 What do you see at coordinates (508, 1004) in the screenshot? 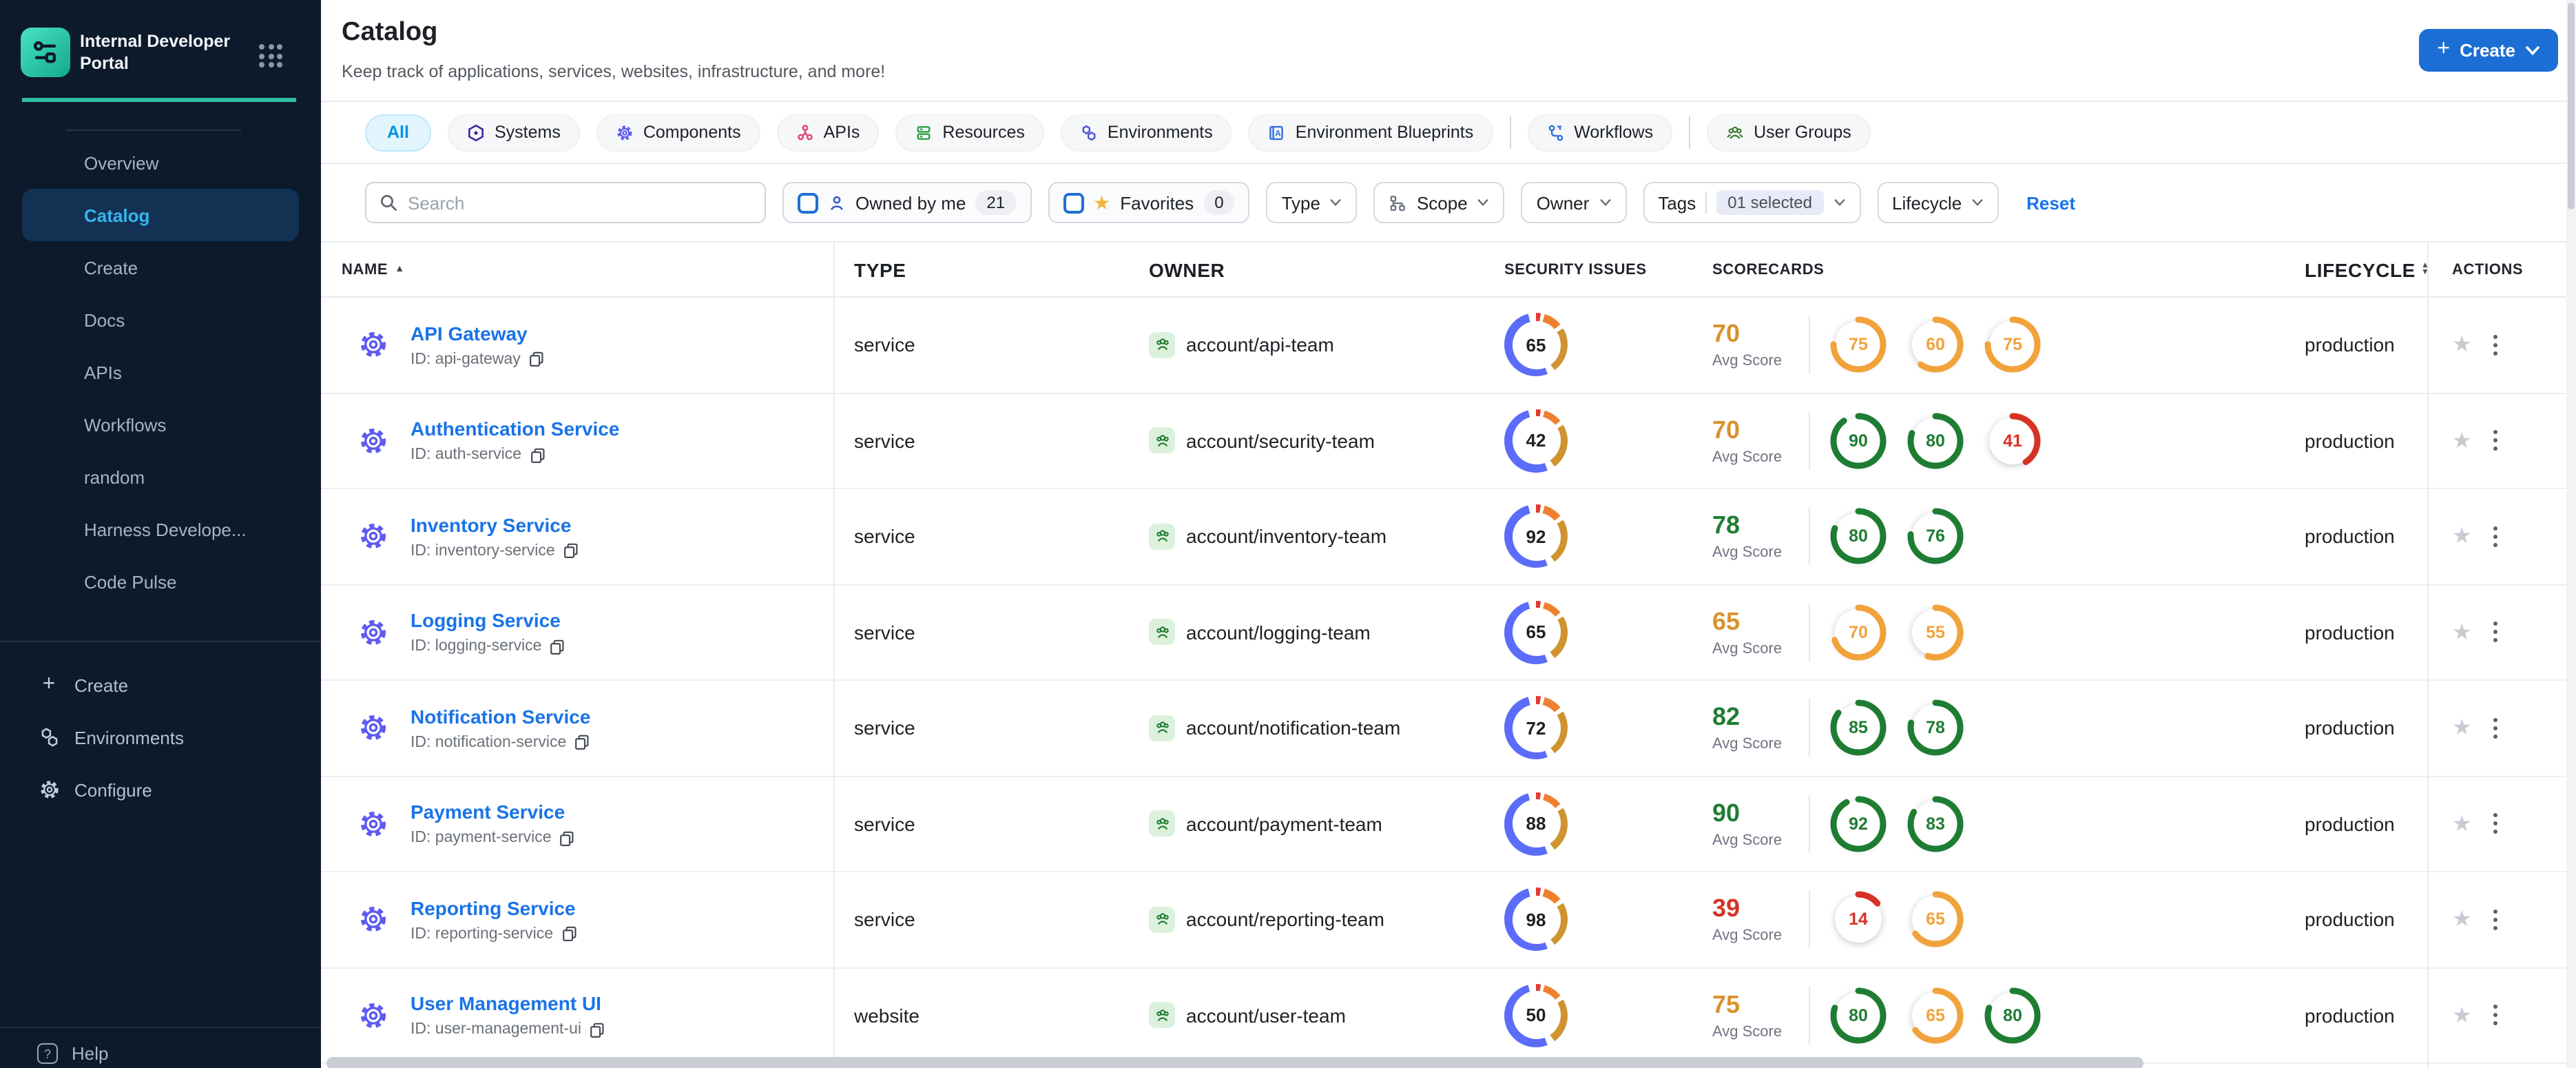
I see `entity-name-link: User Management UI` at bounding box center [508, 1004].